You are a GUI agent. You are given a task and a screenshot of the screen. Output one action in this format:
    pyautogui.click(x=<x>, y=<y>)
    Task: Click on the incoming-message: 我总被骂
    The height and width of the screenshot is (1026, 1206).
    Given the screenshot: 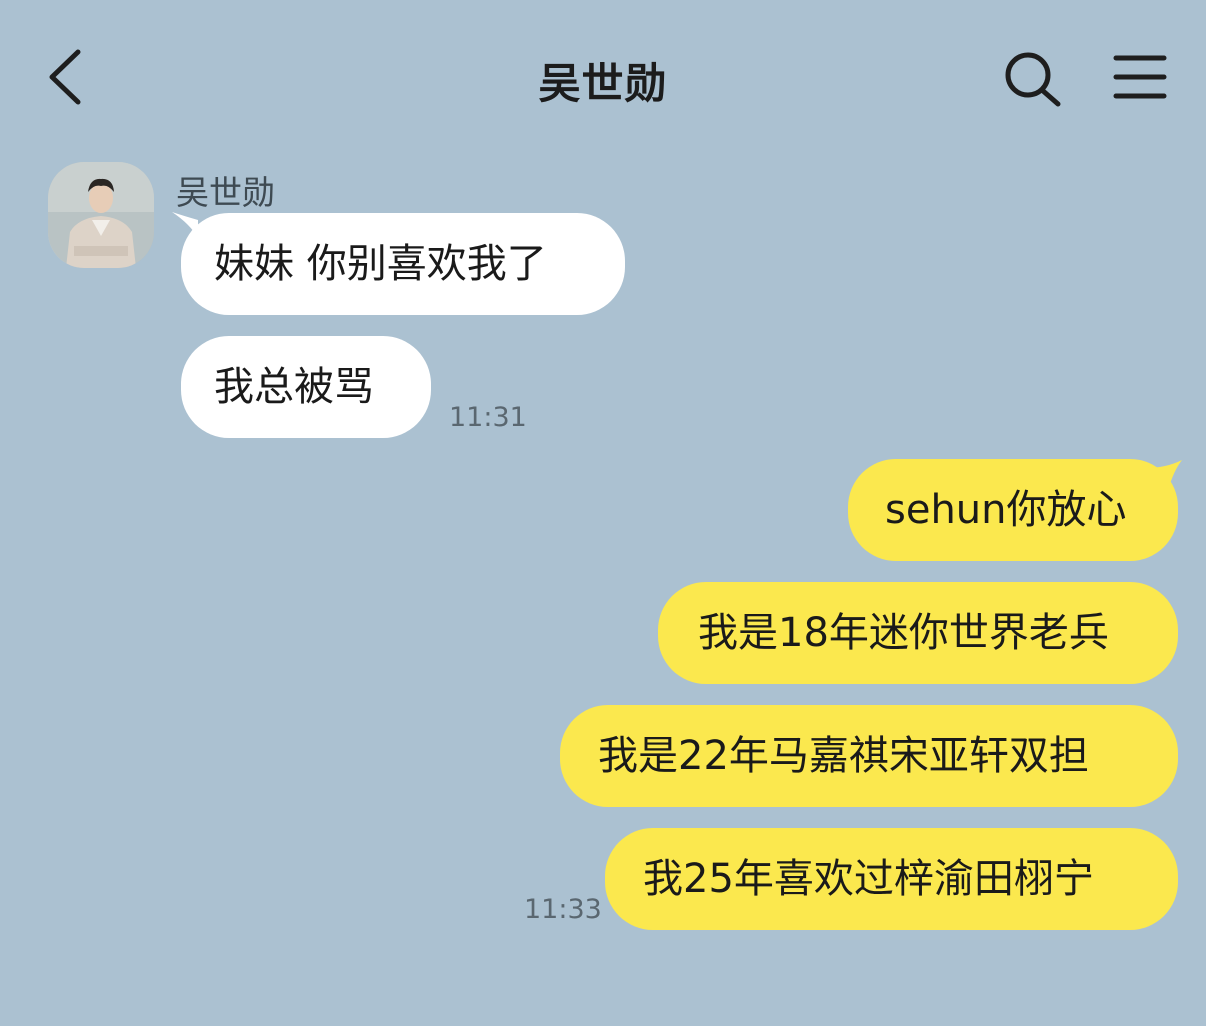 What is the action you would take?
    pyautogui.click(x=306, y=387)
    